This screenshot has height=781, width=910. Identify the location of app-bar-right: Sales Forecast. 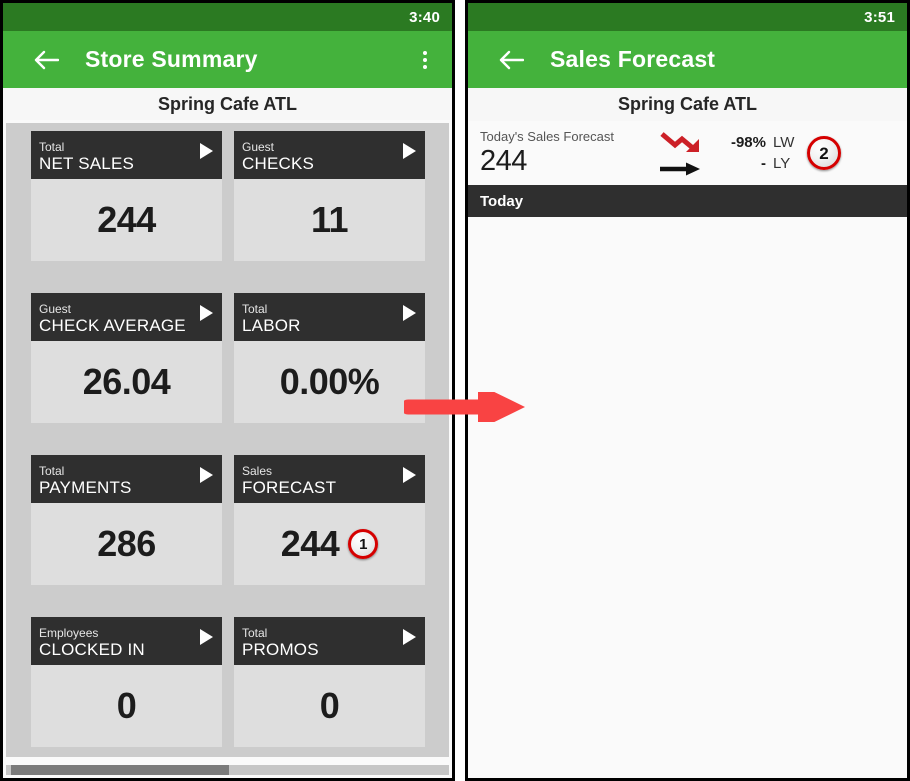
(687, 59).